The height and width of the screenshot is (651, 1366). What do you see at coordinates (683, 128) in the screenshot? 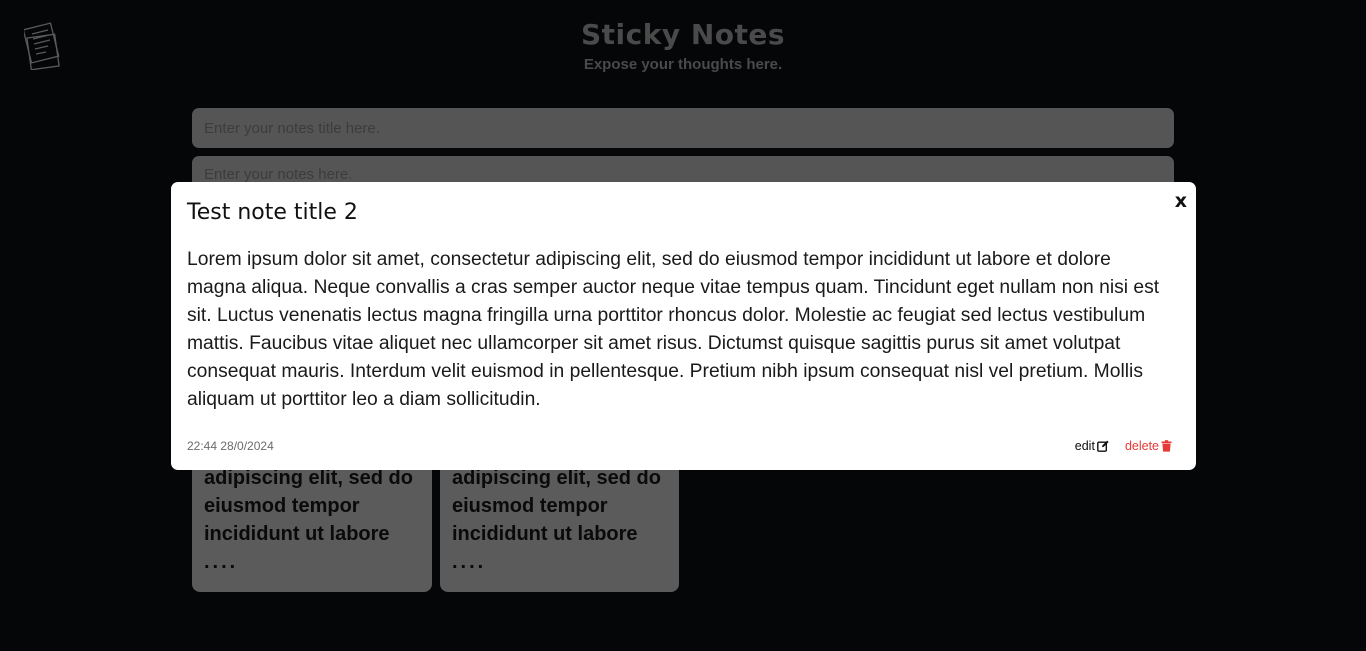
I see `note-title-input` at bounding box center [683, 128].